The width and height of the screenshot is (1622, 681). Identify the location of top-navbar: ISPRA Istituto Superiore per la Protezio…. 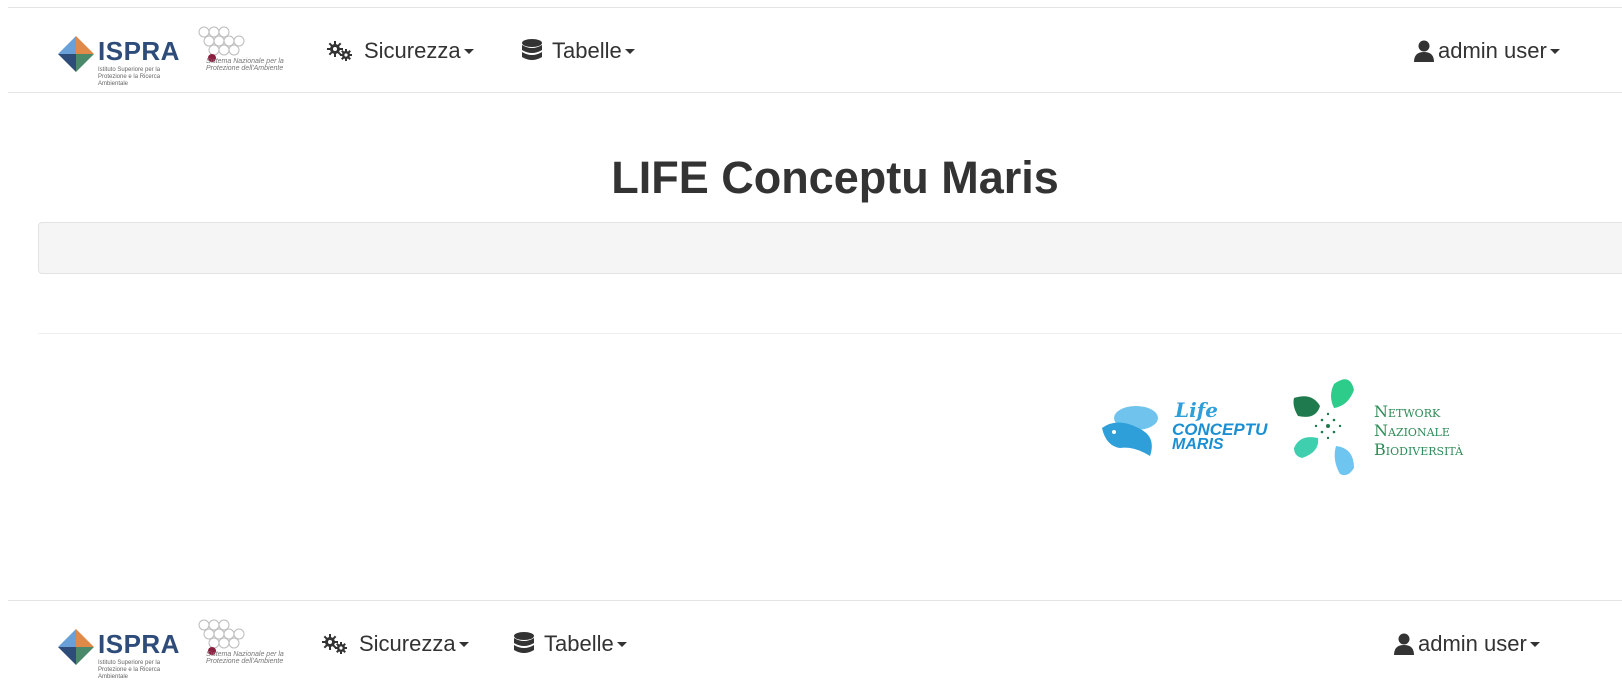
(815, 50).